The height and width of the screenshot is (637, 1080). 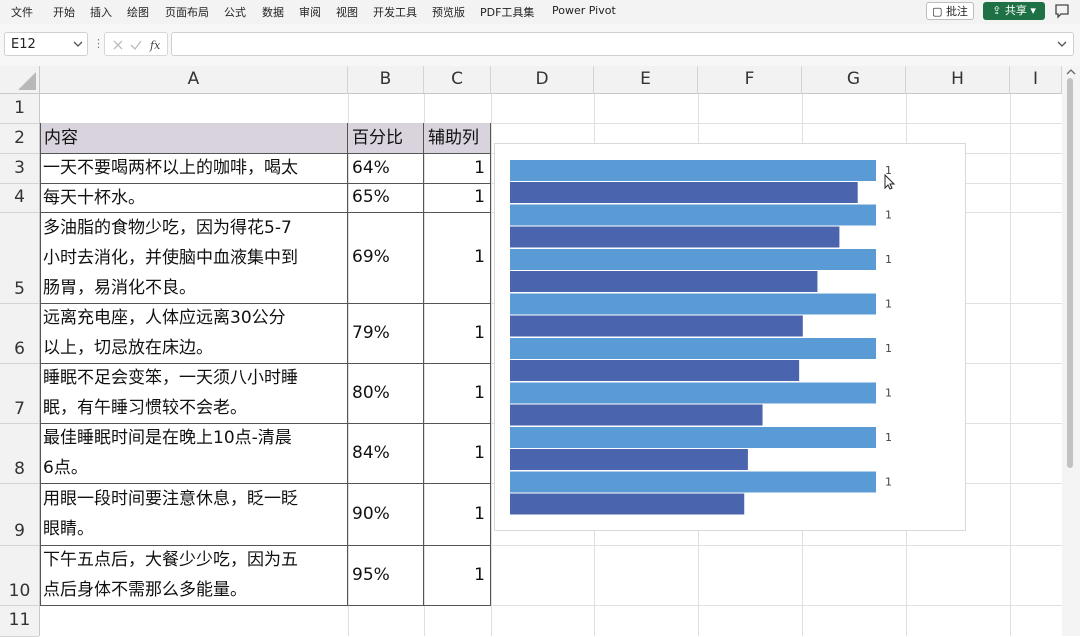 I want to click on content-cell: 用眼一段时间要注意休息，眨一眨 眼睛。, so click(x=194, y=514).